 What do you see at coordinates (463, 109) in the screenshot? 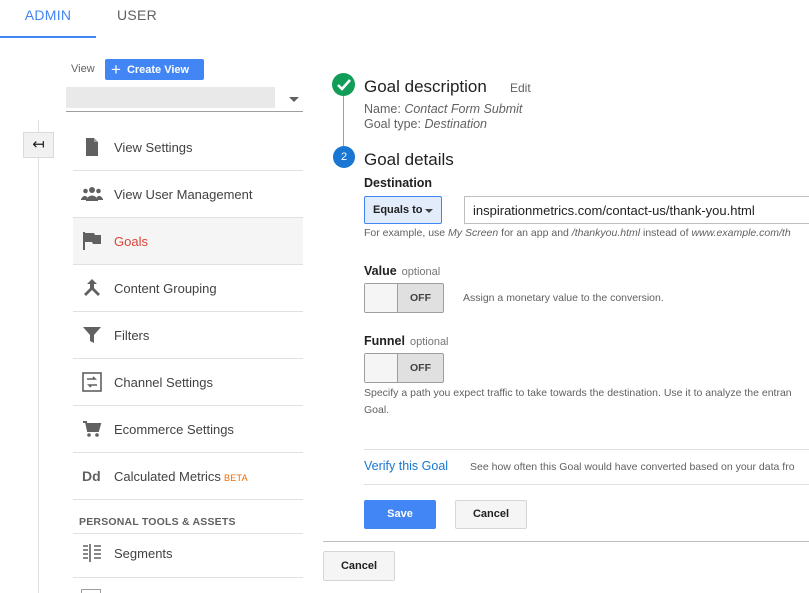
I see `goal-name-value: Contact Form Submit` at bounding box center [463, 109].